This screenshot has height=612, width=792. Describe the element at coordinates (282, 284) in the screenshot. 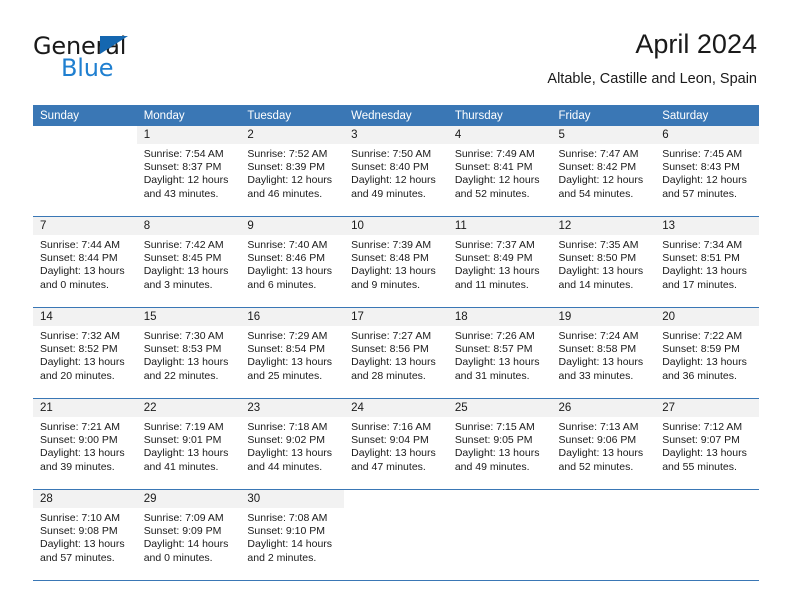

I see `daylight-text-line2: and 6 minutes.` at that location.